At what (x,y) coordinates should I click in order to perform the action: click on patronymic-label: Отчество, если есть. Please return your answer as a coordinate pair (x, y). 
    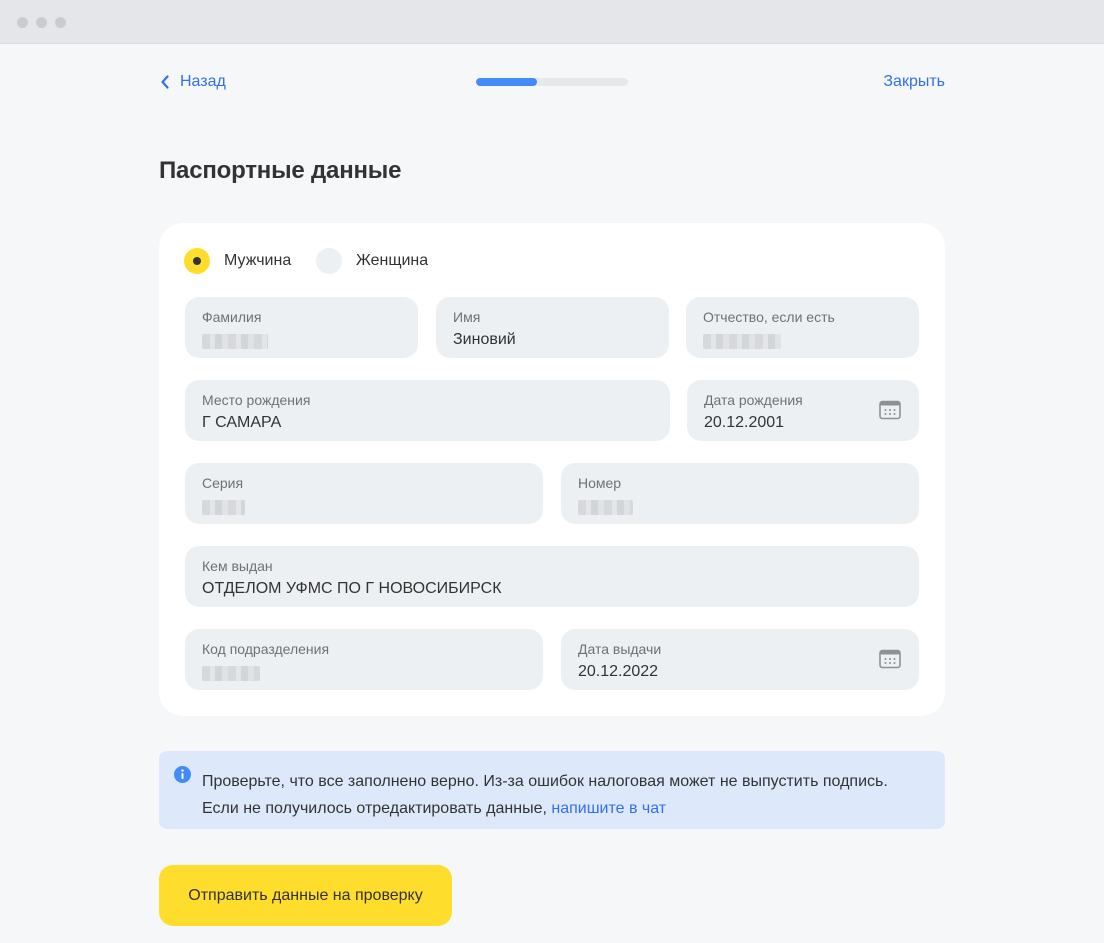
    Looking at the image, I should click on (769, 317).